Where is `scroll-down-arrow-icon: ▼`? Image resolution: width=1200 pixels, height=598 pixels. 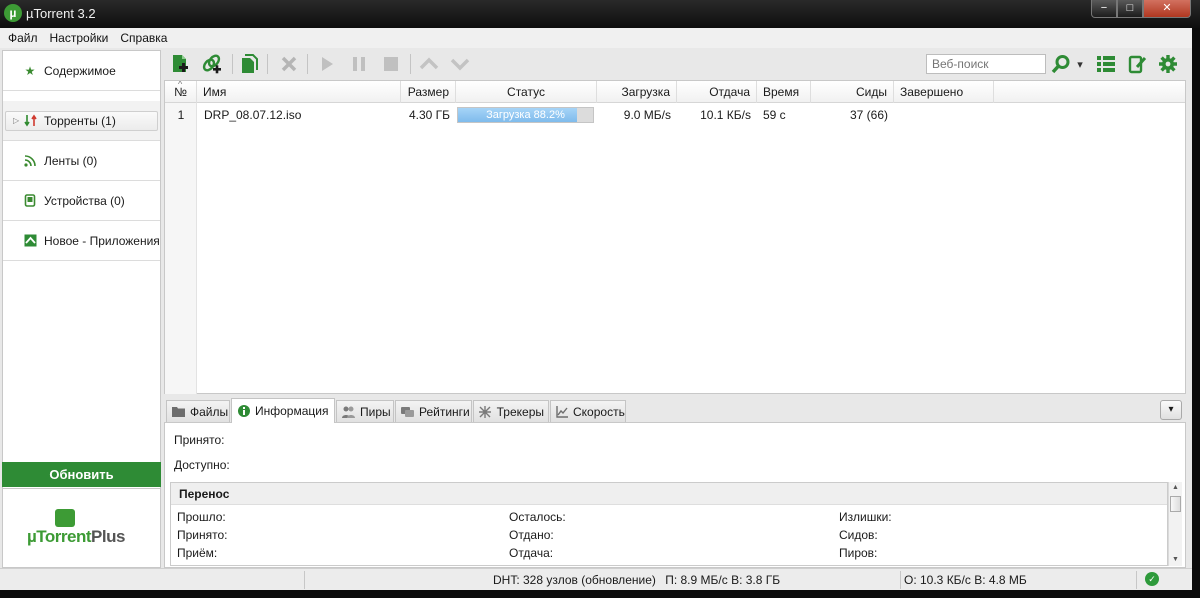
scroll-down-arrow-icon: ▼ is located at coordinates (1175, 560).